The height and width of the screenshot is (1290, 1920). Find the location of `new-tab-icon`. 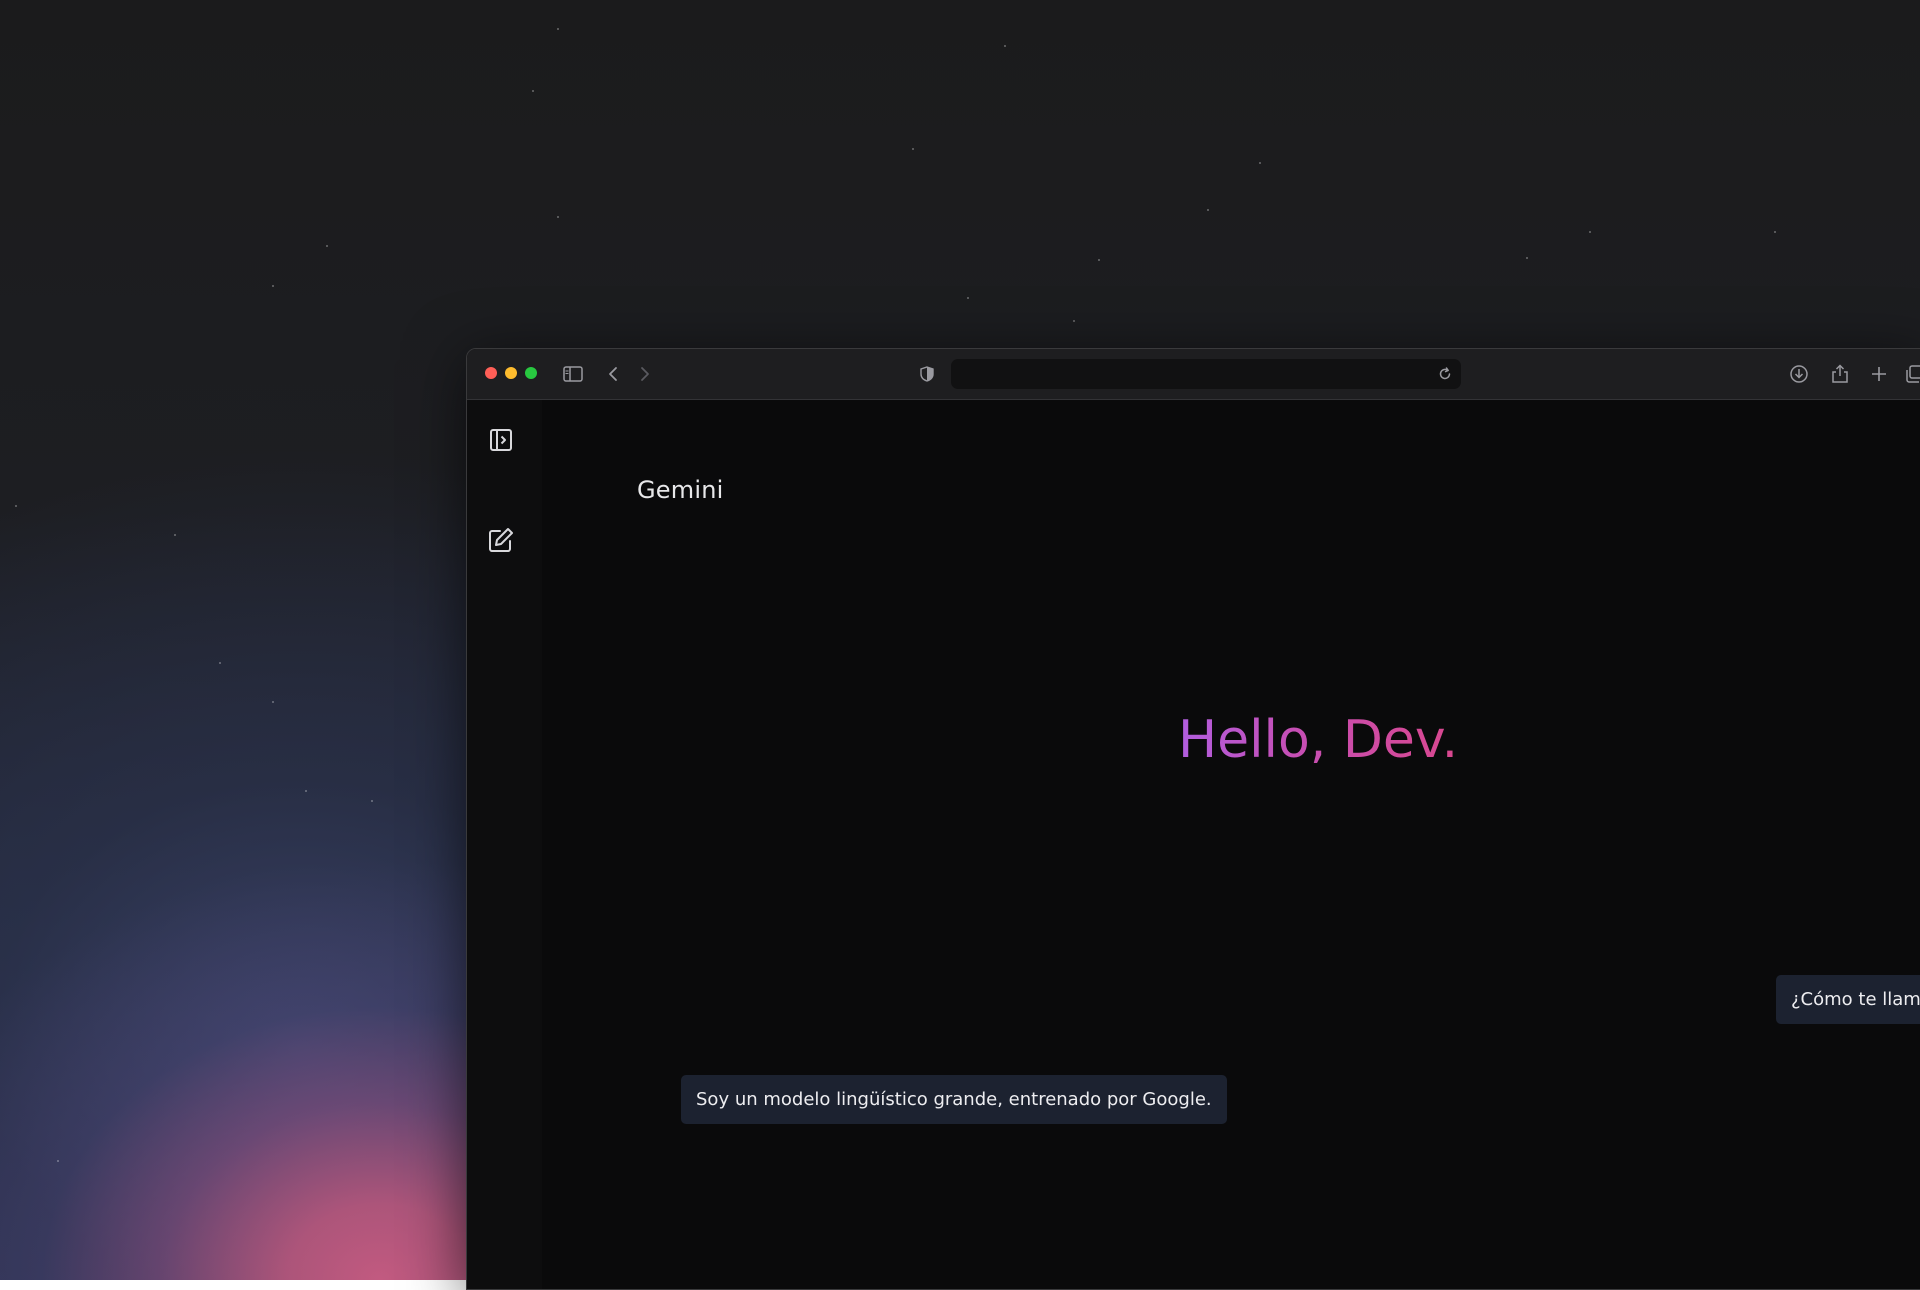

new-tab-icon is located at coordinates (1879, 374).